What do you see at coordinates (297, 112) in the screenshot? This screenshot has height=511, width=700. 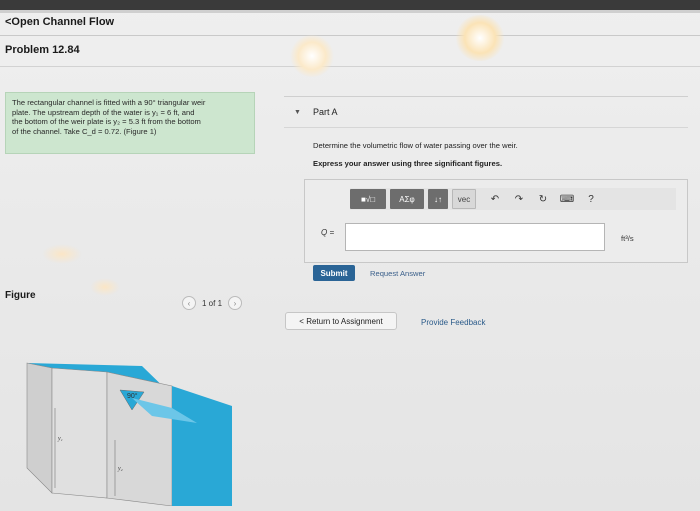 I see `caret-down-icon: ▼` at bounding box center [297, 112].